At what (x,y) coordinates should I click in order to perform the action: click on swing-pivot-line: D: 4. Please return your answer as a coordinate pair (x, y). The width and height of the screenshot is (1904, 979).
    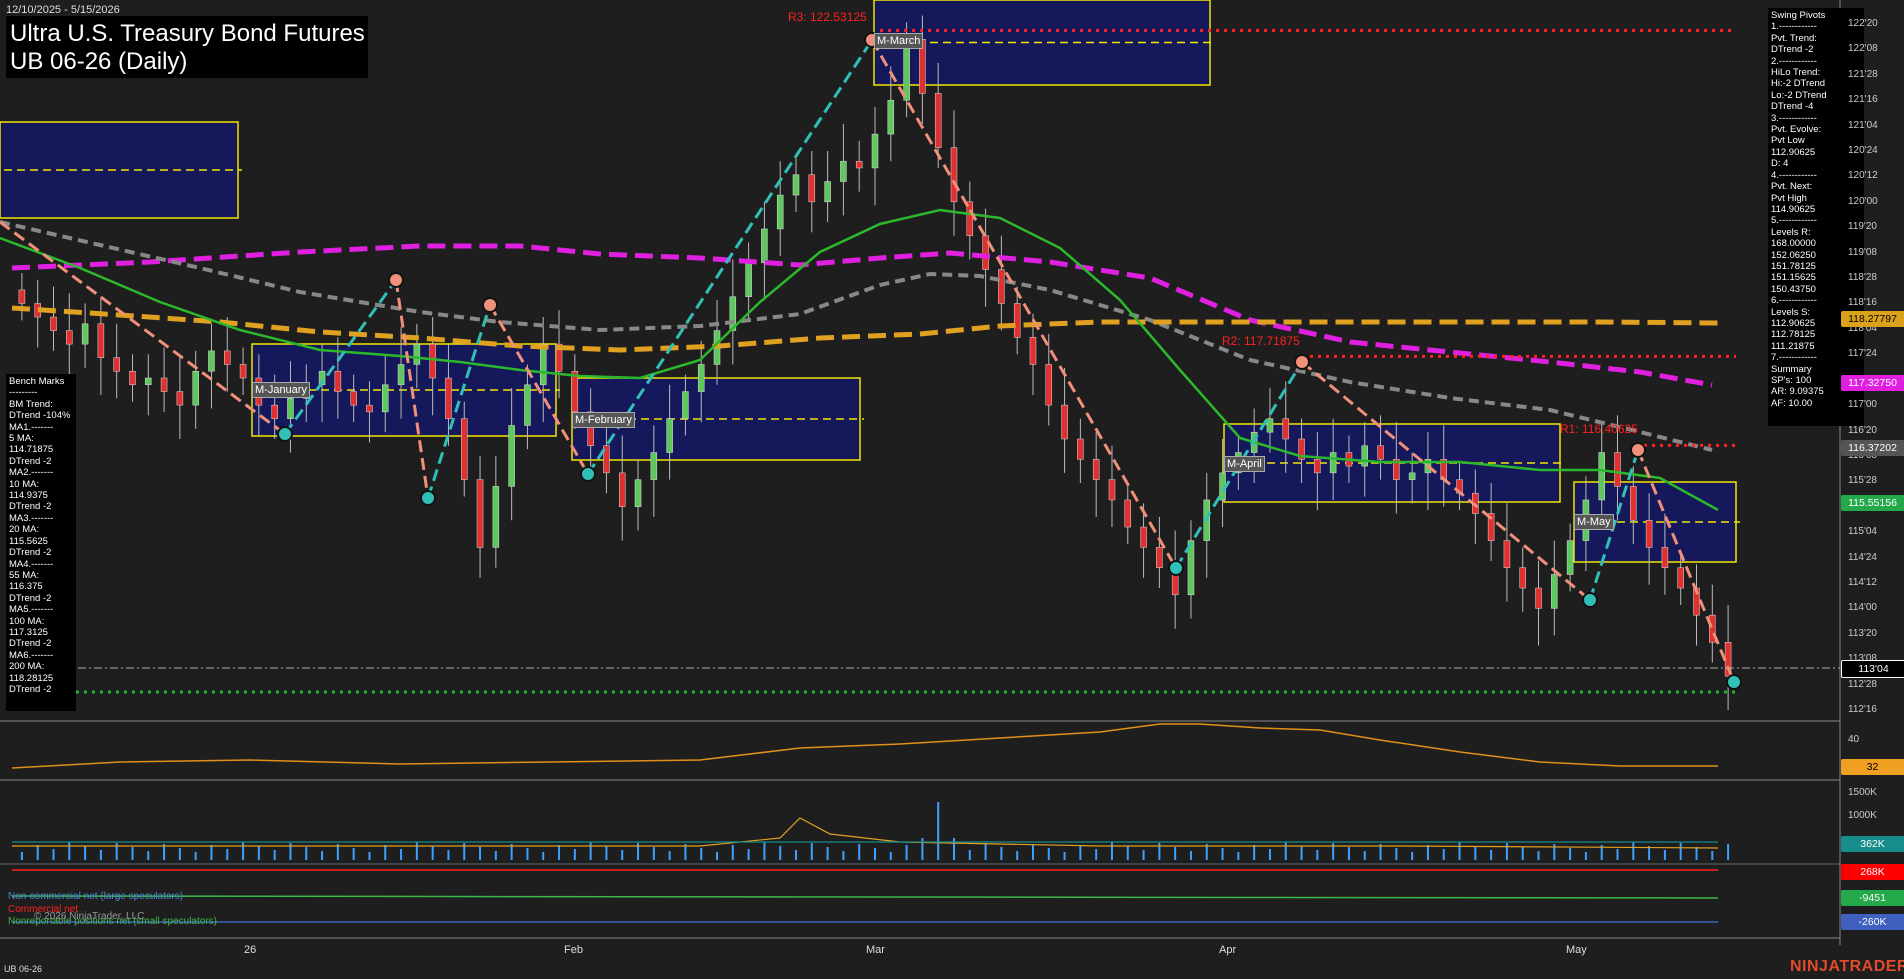
    Looking at the image, I should click on (1780, 164).